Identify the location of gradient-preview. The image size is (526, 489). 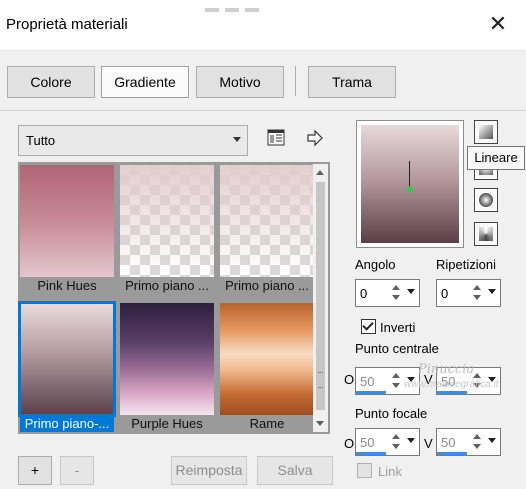
(410, 184).